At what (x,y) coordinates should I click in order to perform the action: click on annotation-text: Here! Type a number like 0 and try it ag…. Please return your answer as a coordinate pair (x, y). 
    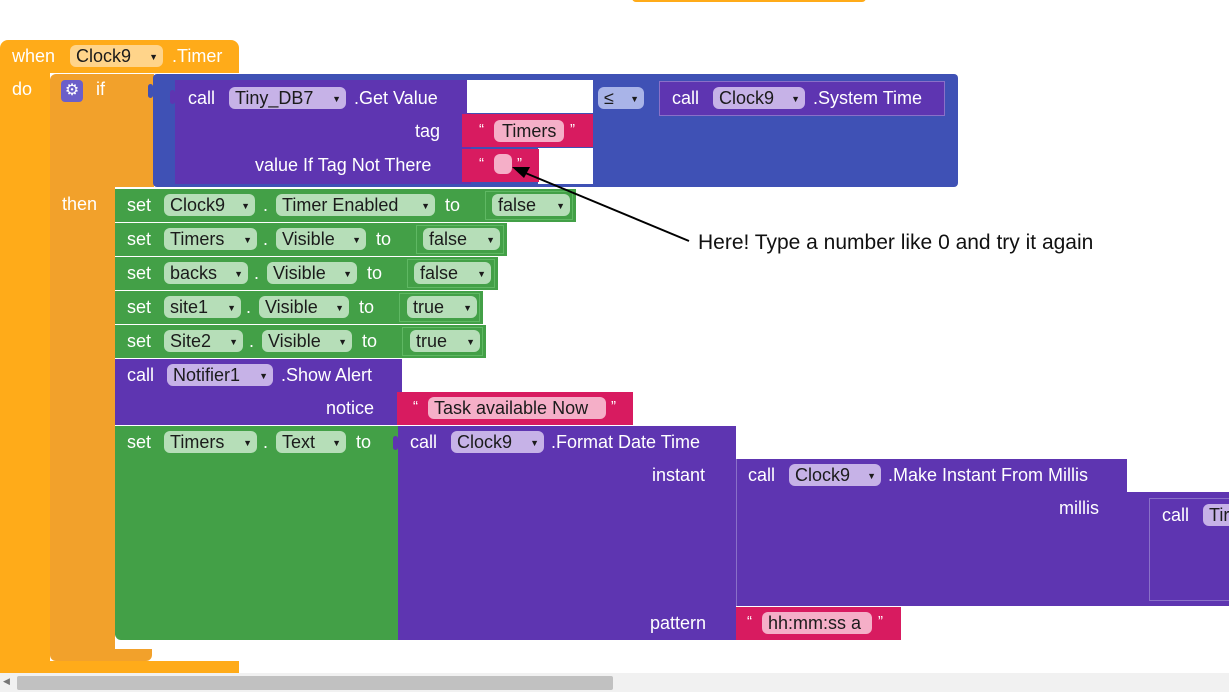
    Looking at the image, I should click on (896, 242).